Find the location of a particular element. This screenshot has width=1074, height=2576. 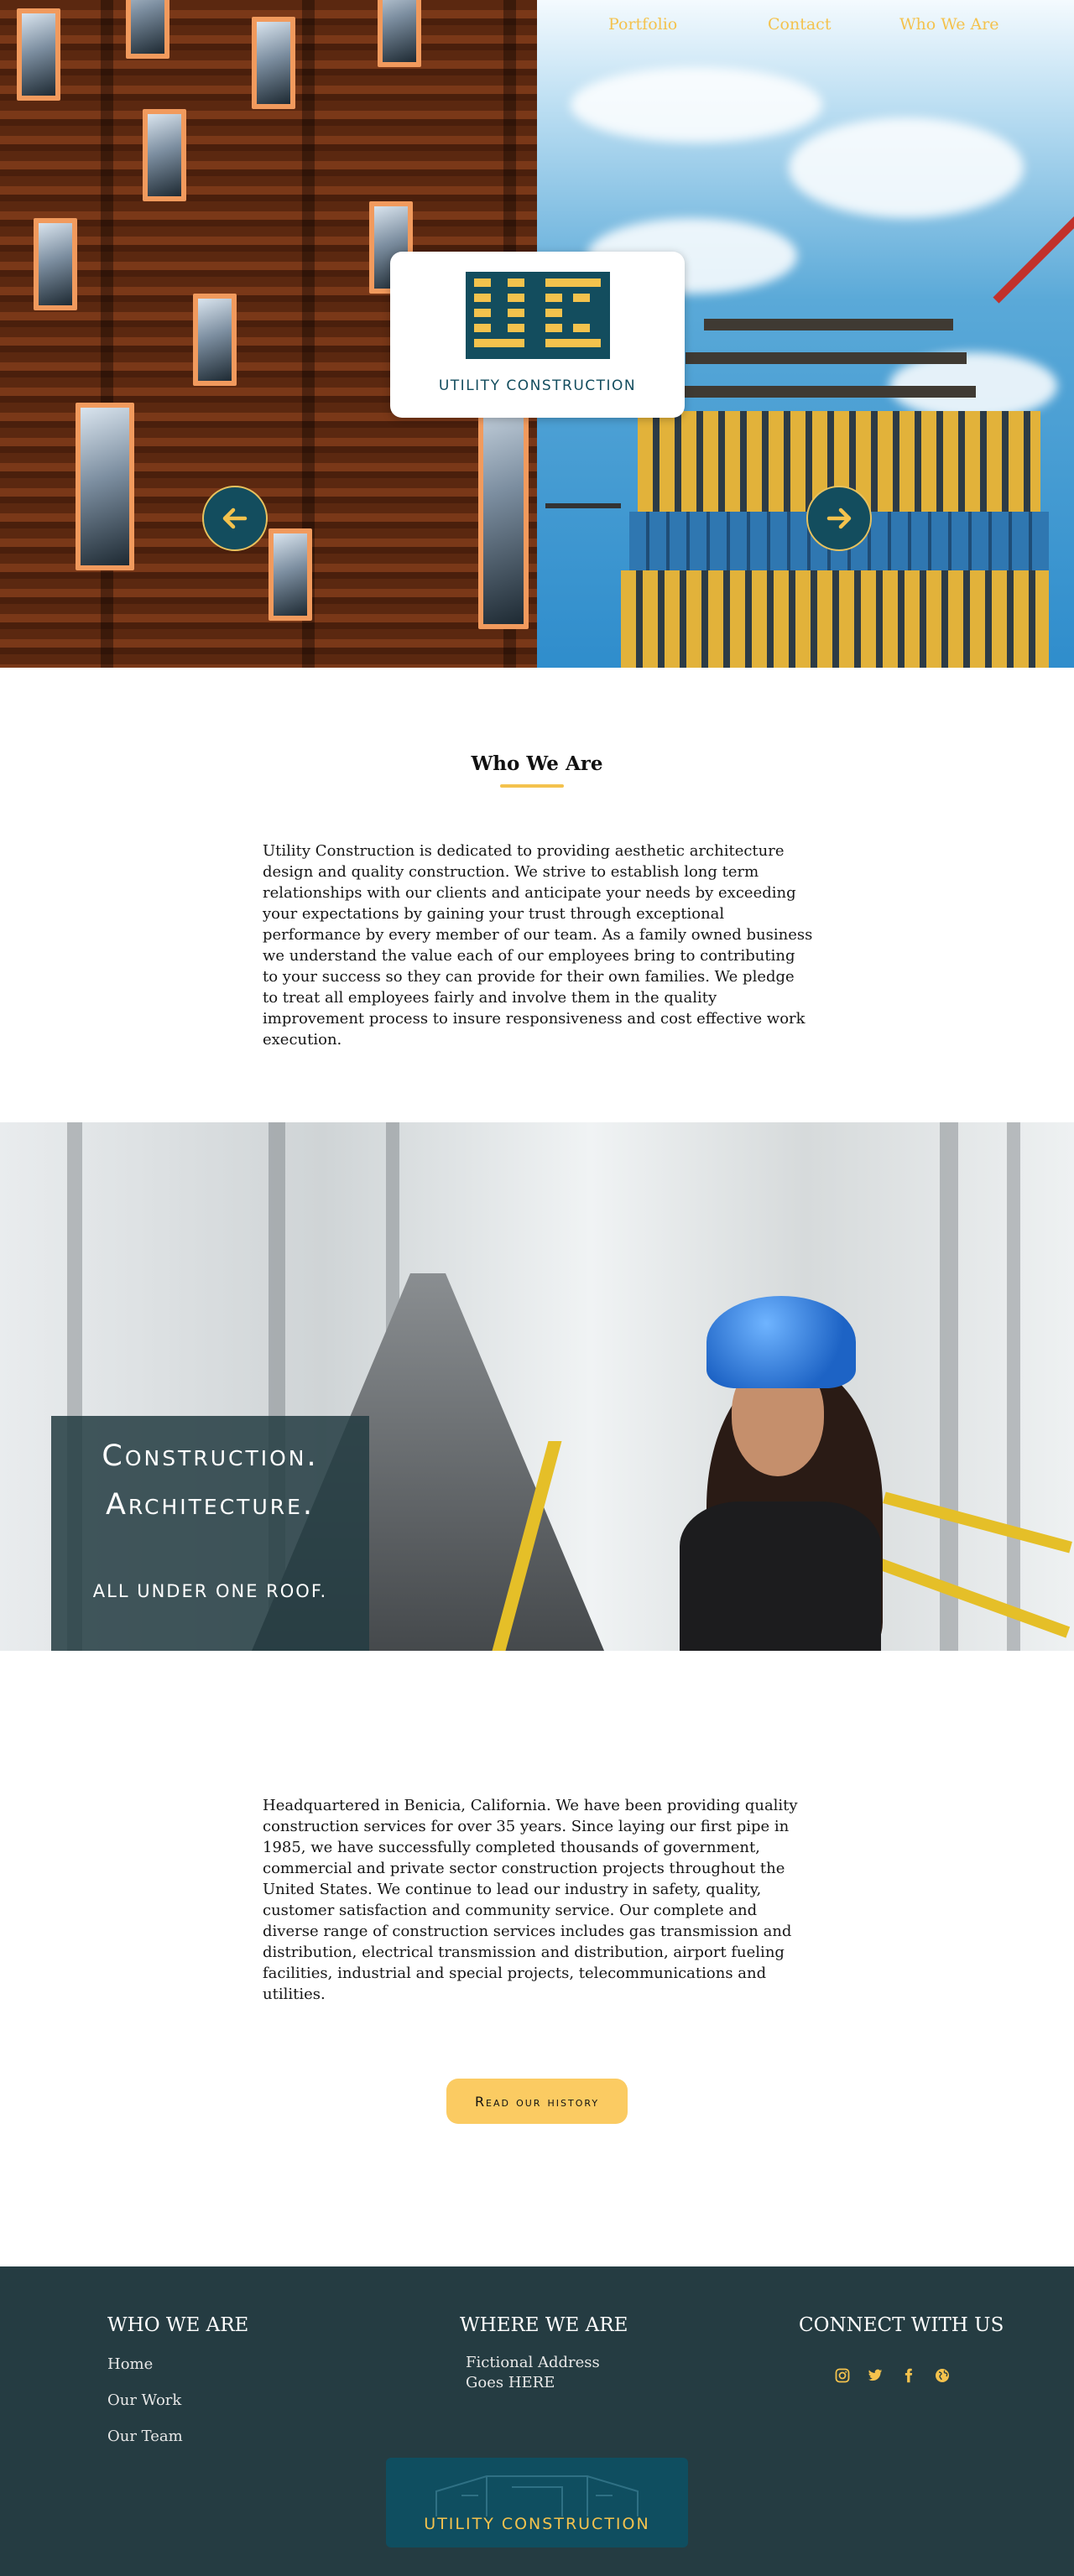

read-history-button: Read our history is located at coordinates (537, 2101).